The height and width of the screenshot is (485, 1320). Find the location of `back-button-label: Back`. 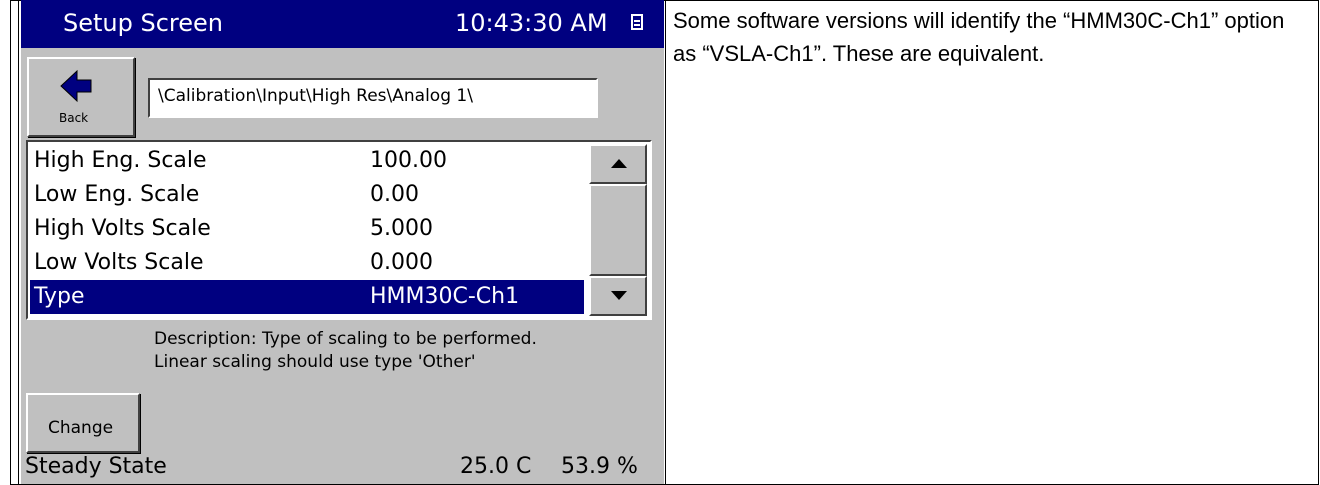

back-button-label: Back is located at coordinates (74, 118).